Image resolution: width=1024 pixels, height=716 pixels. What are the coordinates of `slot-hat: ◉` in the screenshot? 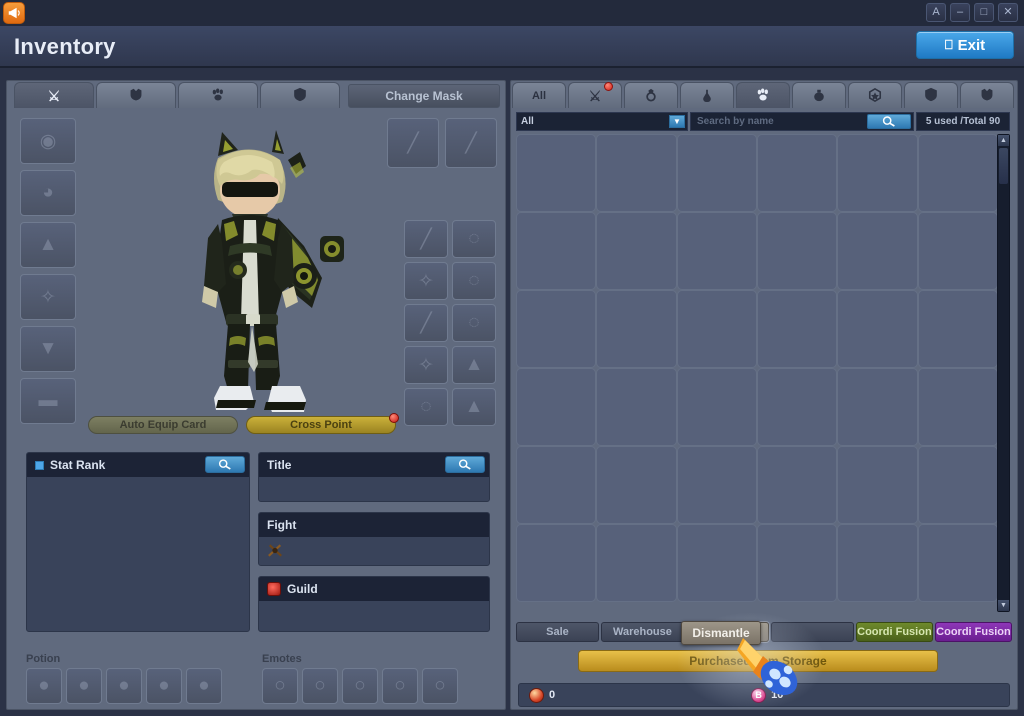 It's located at (48, 141).